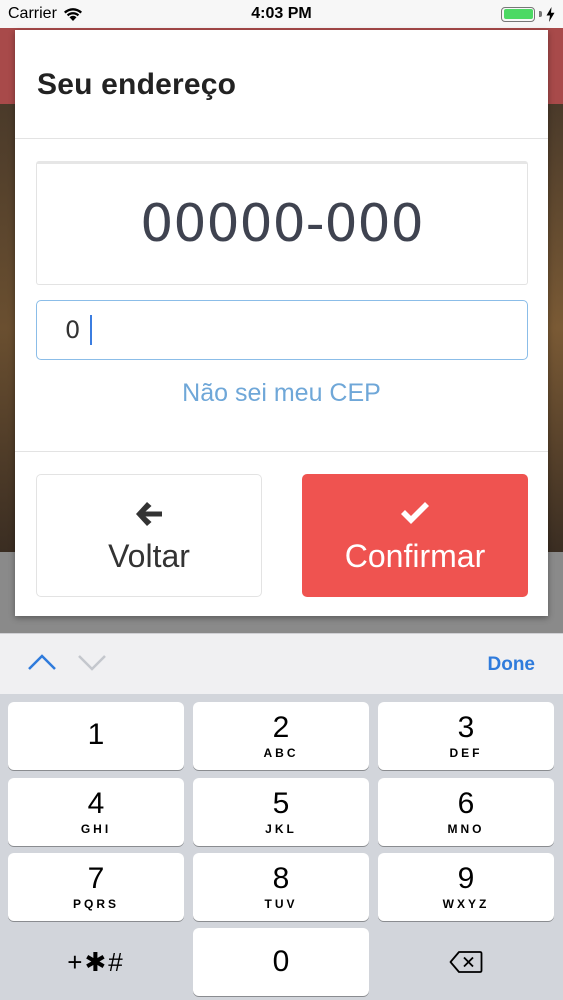 The width and height of the screenshot is (563, 1000). What do you see at coordinates (137, 84) in the screenshot?
I see `modal-title: Seu endereço` at bounding box center [137, 84].